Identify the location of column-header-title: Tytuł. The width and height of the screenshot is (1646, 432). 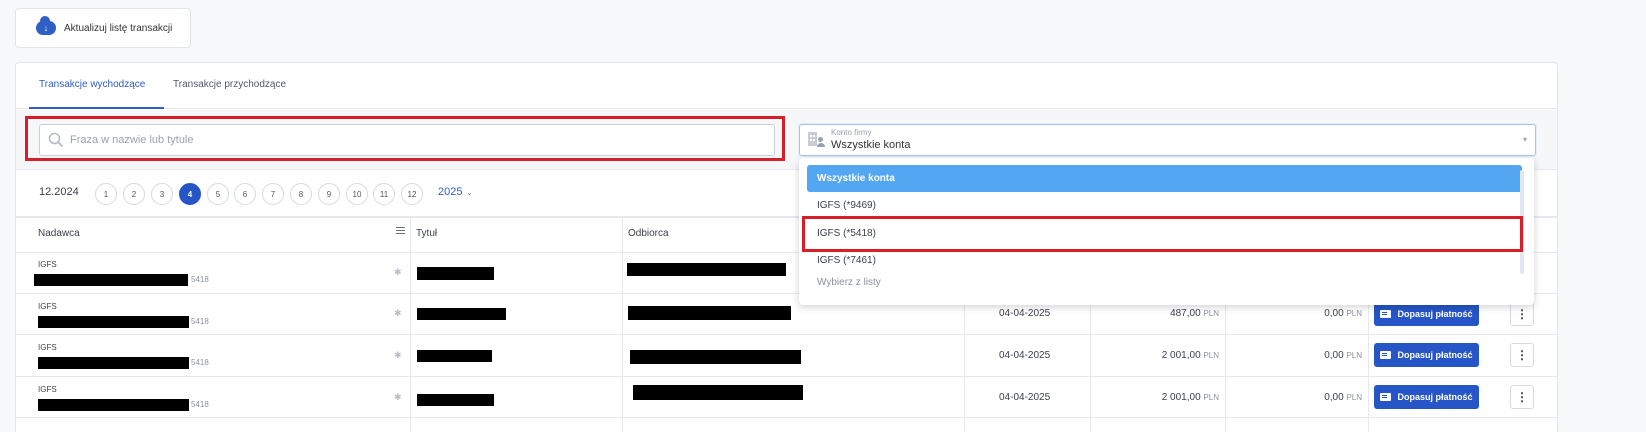
(427, 233).